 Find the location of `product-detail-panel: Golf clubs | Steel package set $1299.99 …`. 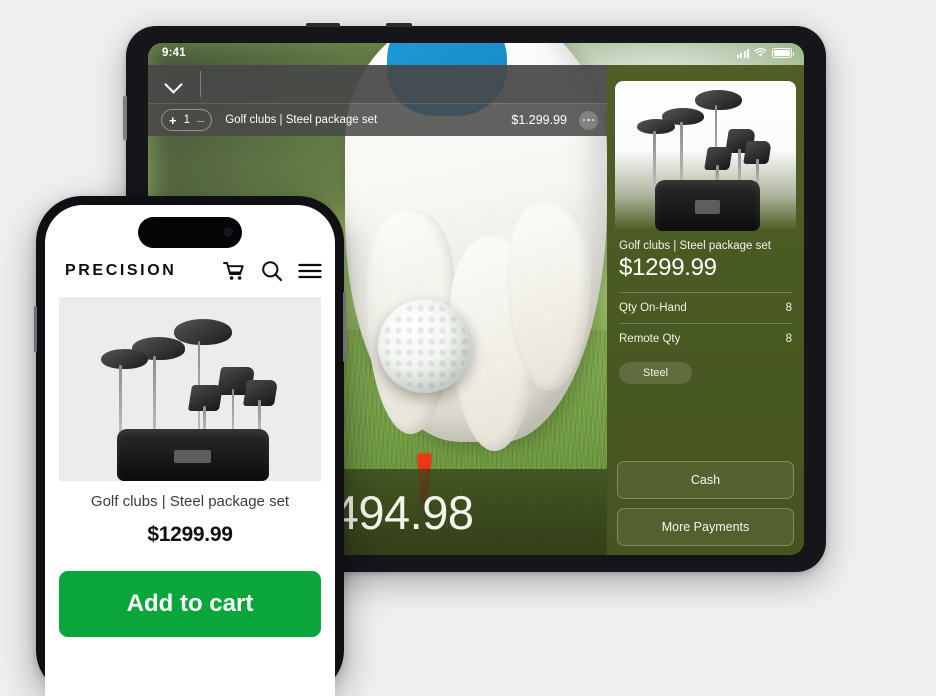

product-detail-panel: Golf clubs | Steel package set $1299.99 … is located at coordinates (705, 310).